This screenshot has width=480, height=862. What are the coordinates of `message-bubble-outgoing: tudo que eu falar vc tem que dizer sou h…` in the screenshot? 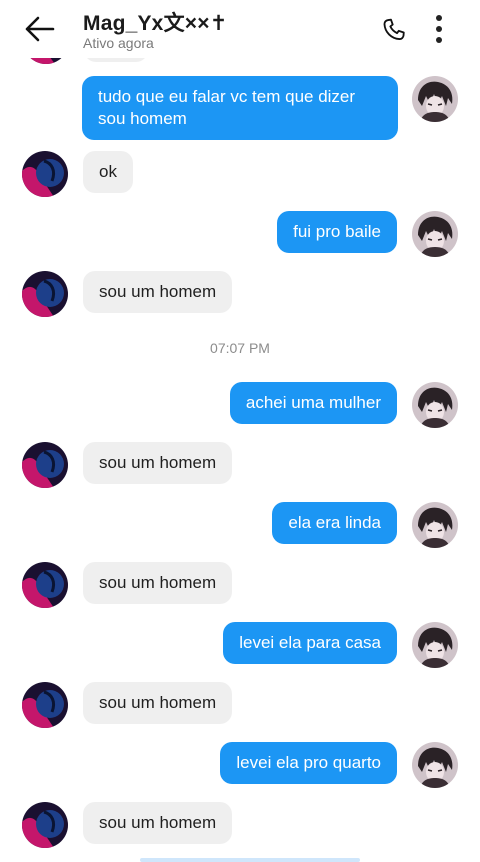 It's located at (240, 108).